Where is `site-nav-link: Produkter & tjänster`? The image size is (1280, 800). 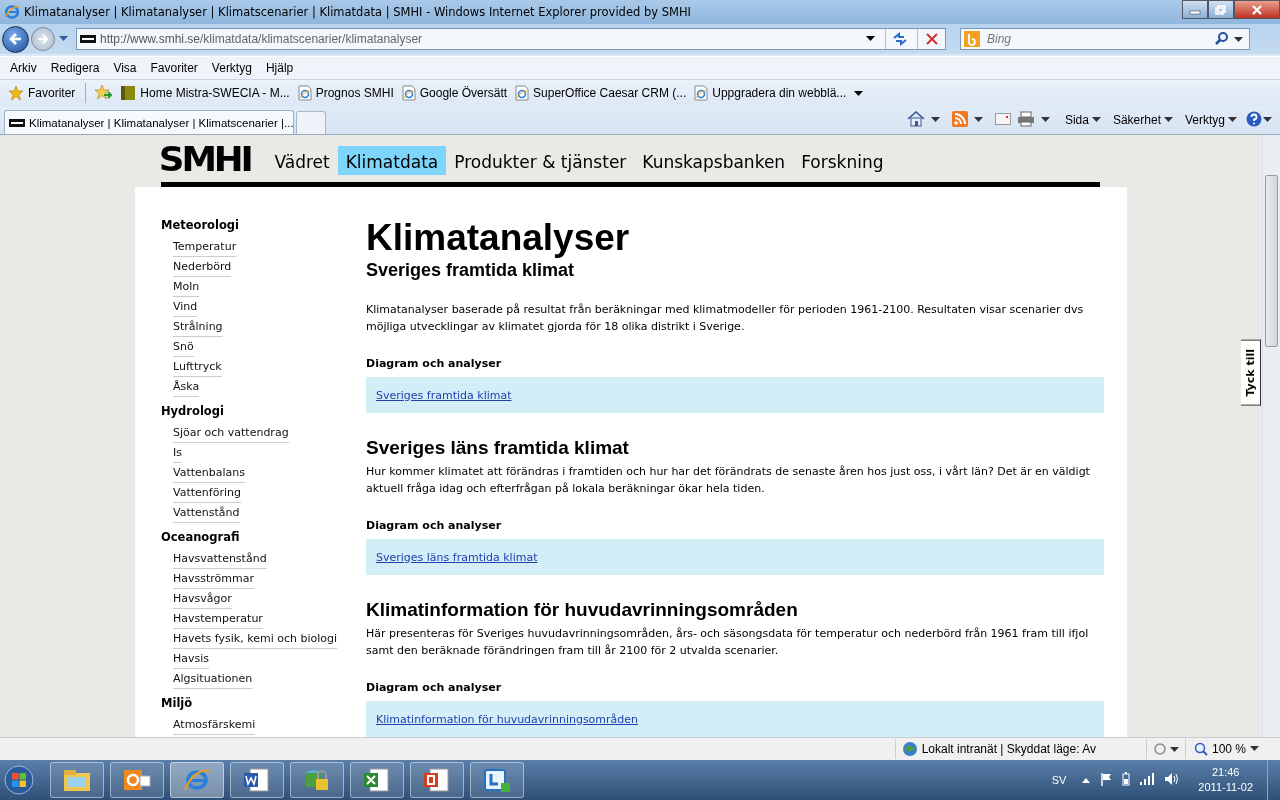 site-nav-link: Produkter & tjänster is located at coordinates (540, 160).